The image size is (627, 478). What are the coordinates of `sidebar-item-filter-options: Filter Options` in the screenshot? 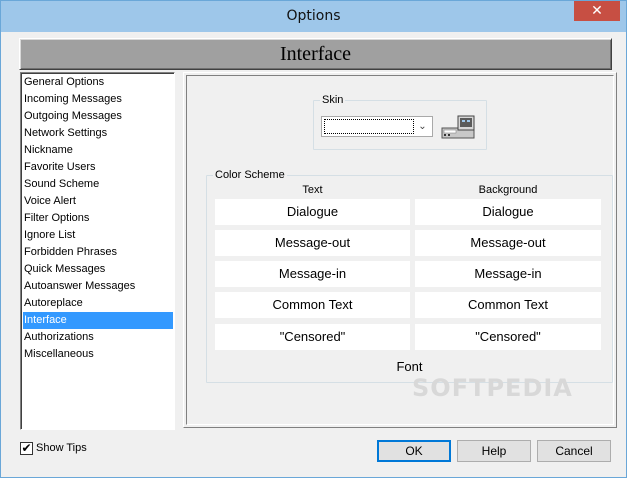 It's located at (98, 218).